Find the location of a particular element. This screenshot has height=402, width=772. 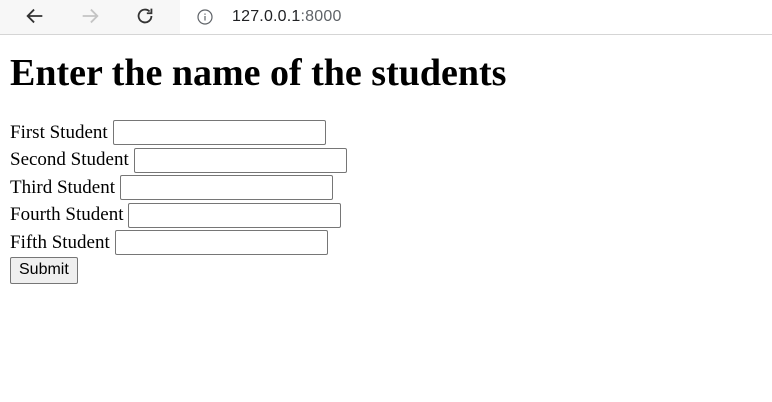

back-button is located at coordinates (35, 16).